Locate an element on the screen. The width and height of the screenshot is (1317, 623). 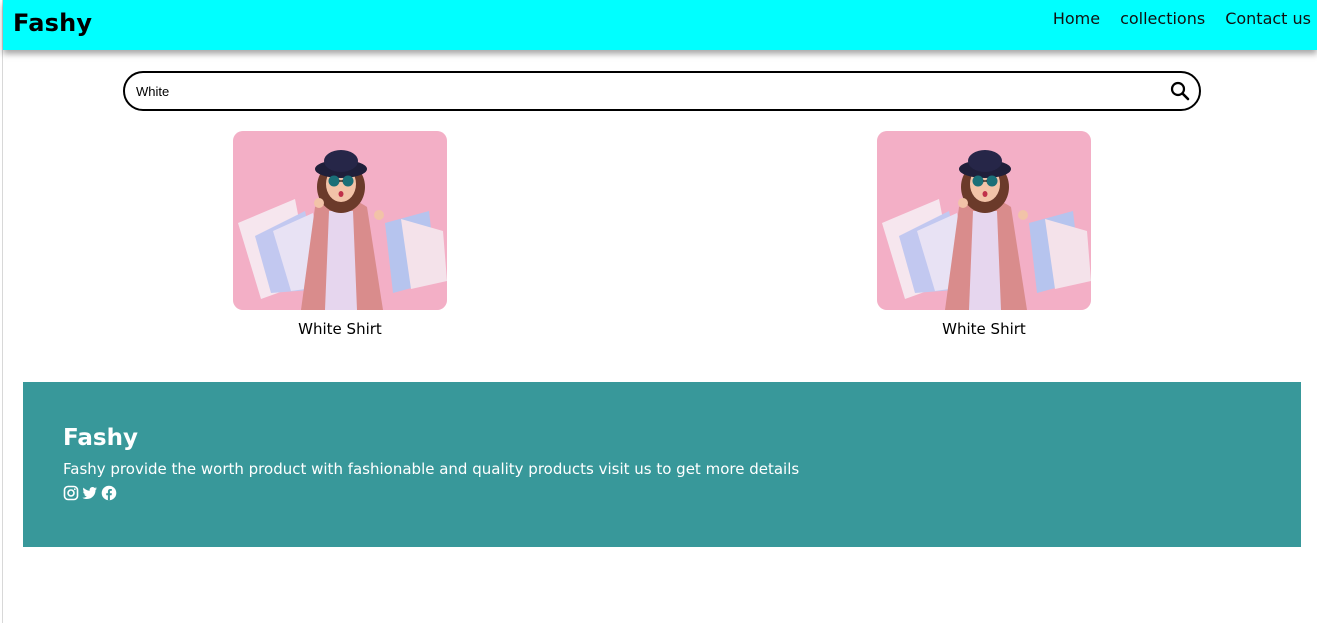
nav-link-contact: Contact us is located at coordinates (1268, 18).